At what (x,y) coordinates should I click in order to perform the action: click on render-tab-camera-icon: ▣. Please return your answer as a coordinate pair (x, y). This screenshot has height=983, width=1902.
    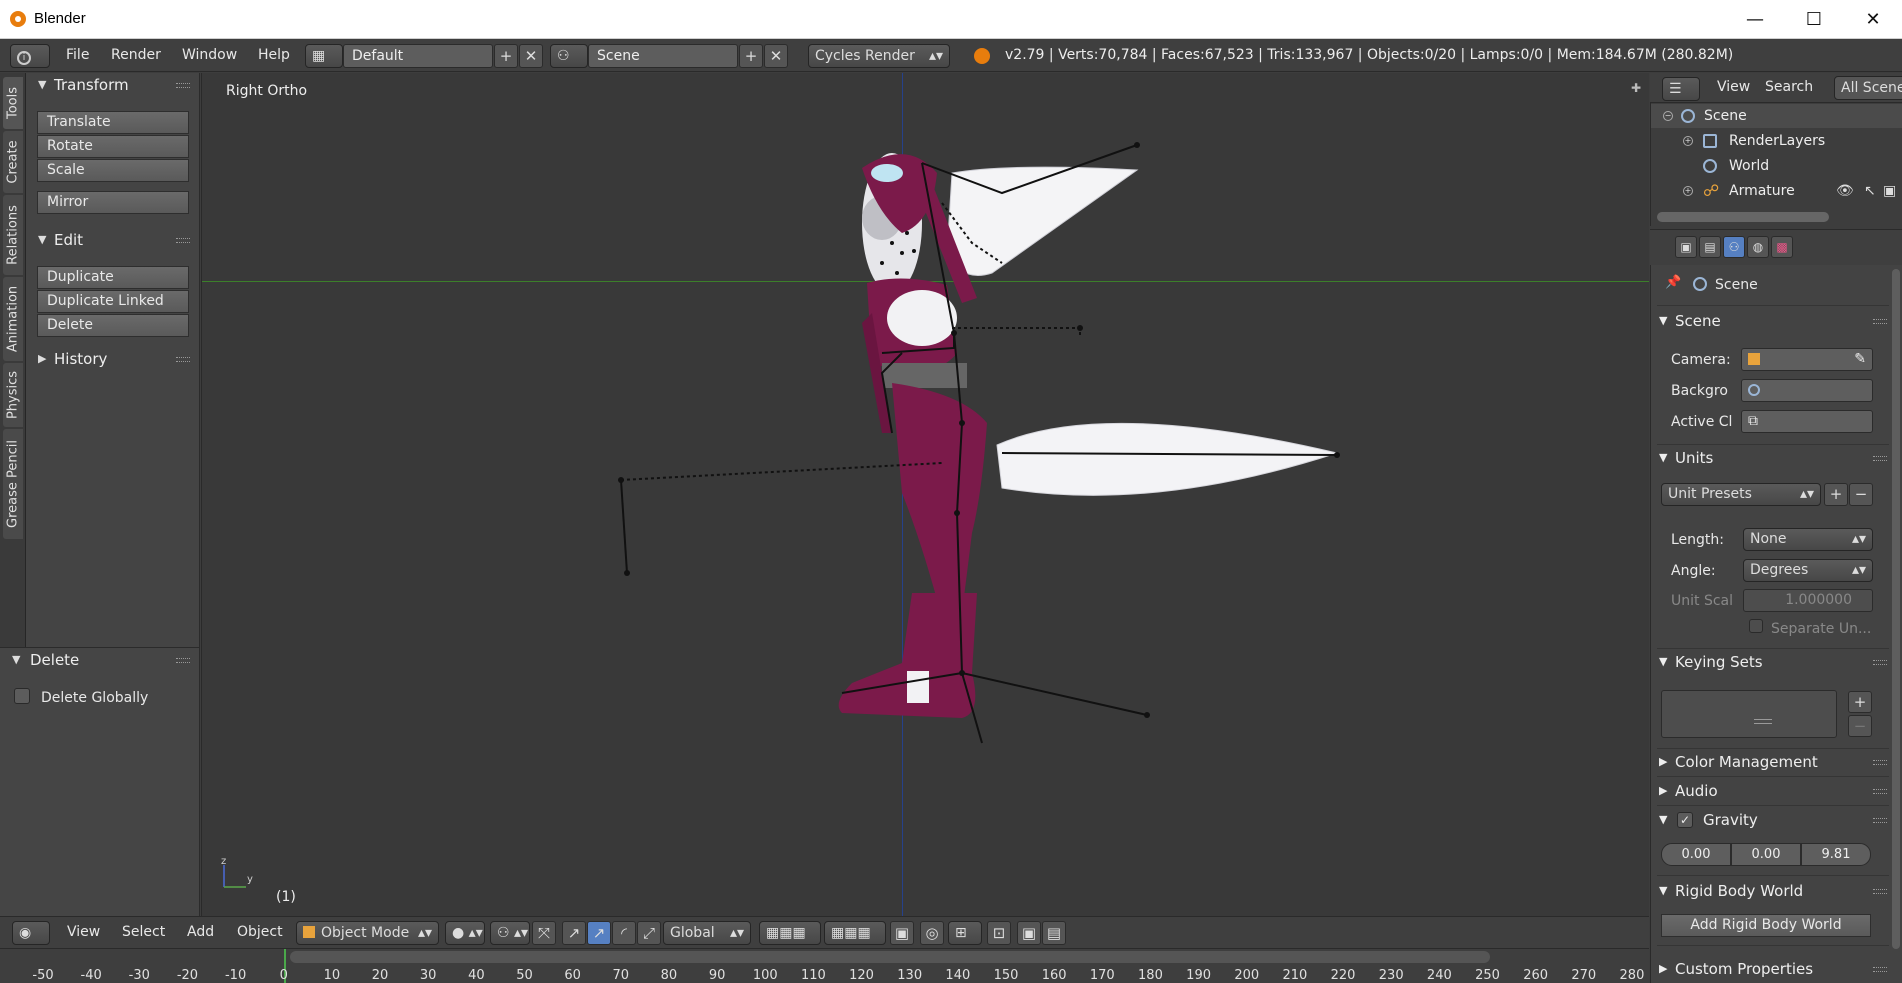
    Looking at the image, I should click on (1686, 247).